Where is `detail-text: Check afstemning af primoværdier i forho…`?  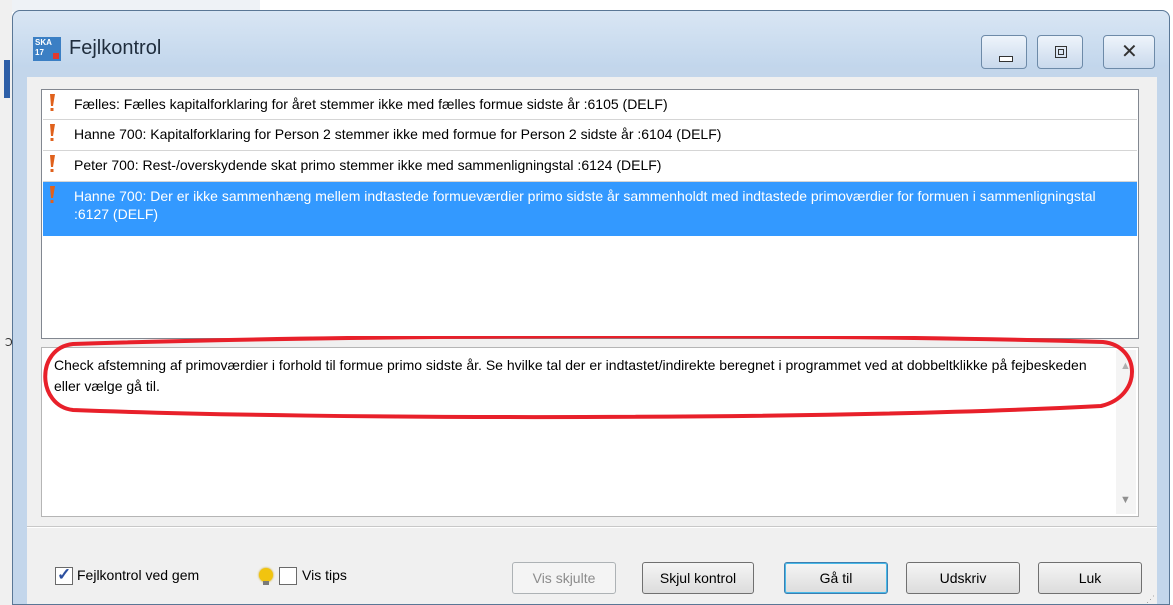 detail-text: Check afstemning af primoværdier i forho… is located at coordinates (570, 375).